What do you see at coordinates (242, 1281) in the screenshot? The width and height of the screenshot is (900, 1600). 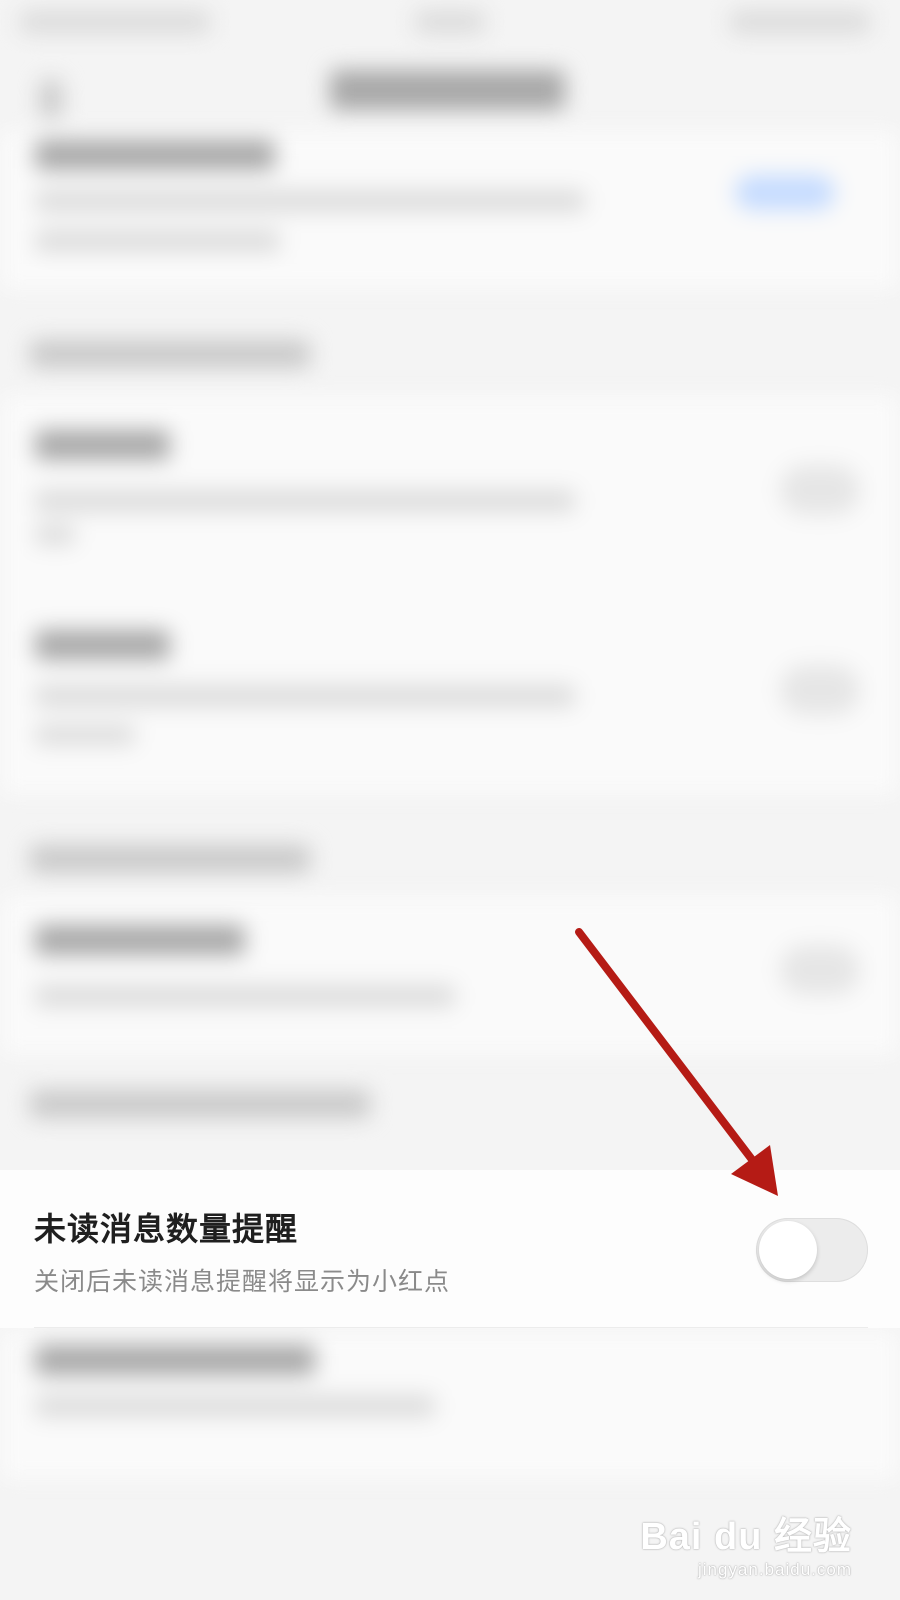 I see `unread-count-reminder-description: 关闭后未读消息提醒将显示为小红点` at bounding box center [242, 1281].